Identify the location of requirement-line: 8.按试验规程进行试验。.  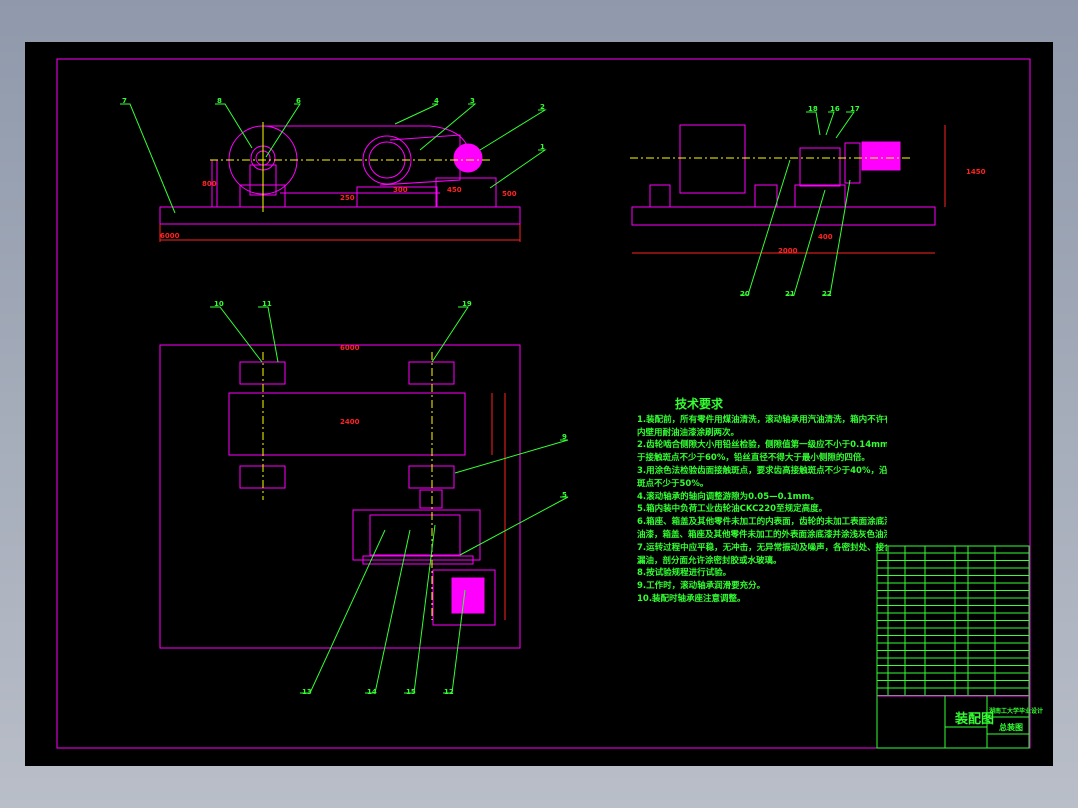
(684, 573).